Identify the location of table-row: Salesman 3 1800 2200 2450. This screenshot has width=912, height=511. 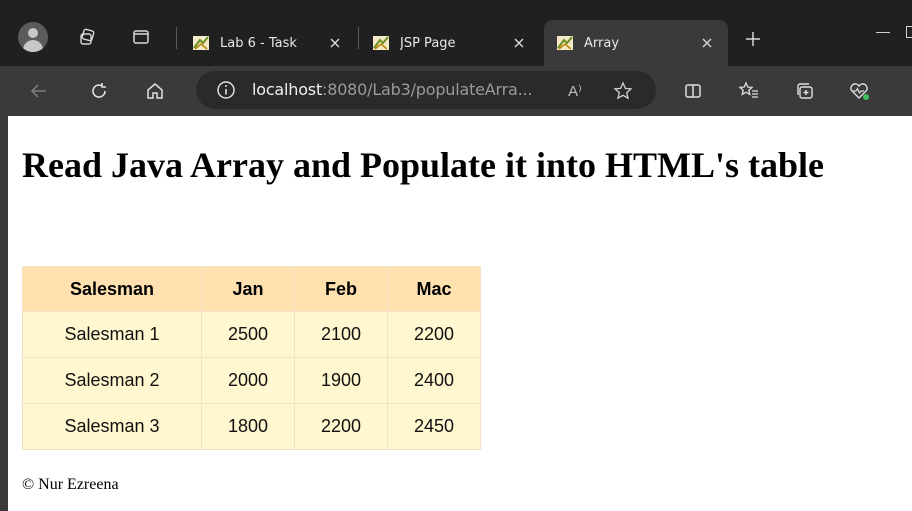
(251, 426).